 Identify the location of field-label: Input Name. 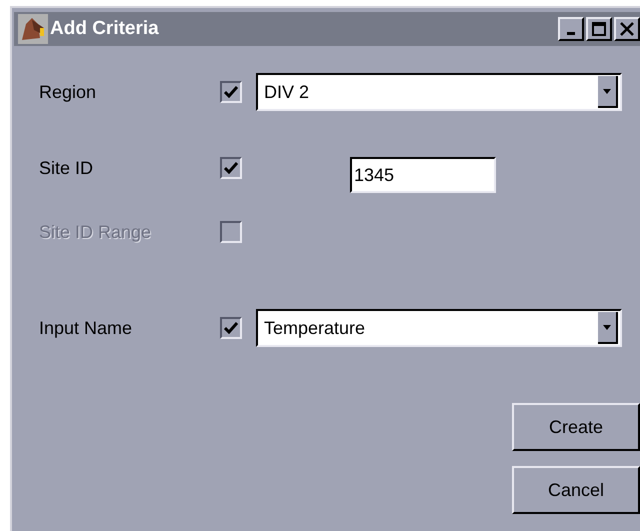
(86, 328).